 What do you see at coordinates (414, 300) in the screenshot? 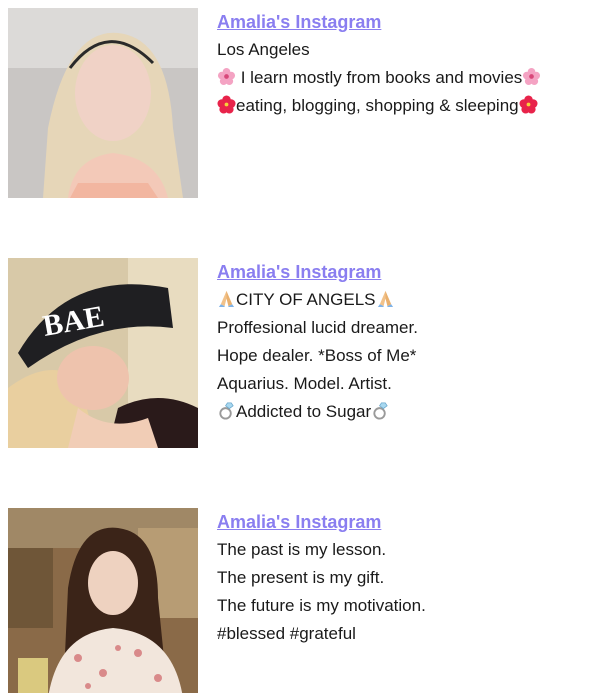
I see `profile-line: CITY OF ANGELS` at bounding box center [414, 300].